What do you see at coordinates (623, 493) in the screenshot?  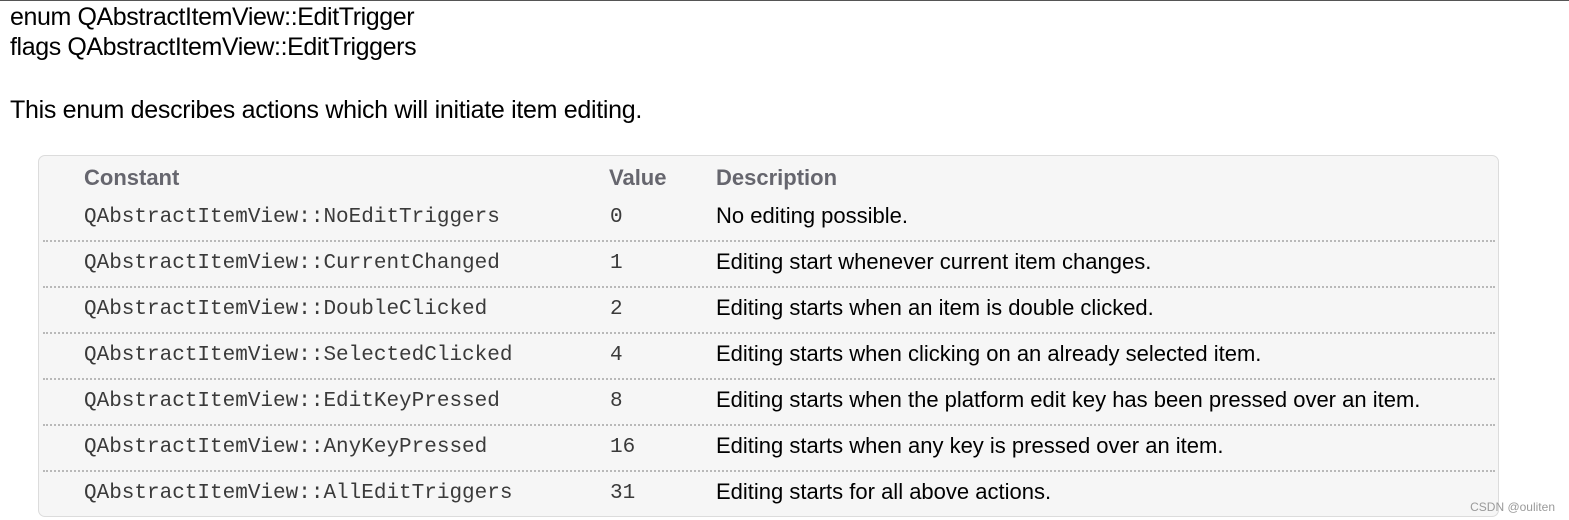 I see `value-cell: 31` at bounding box center [623, 493].